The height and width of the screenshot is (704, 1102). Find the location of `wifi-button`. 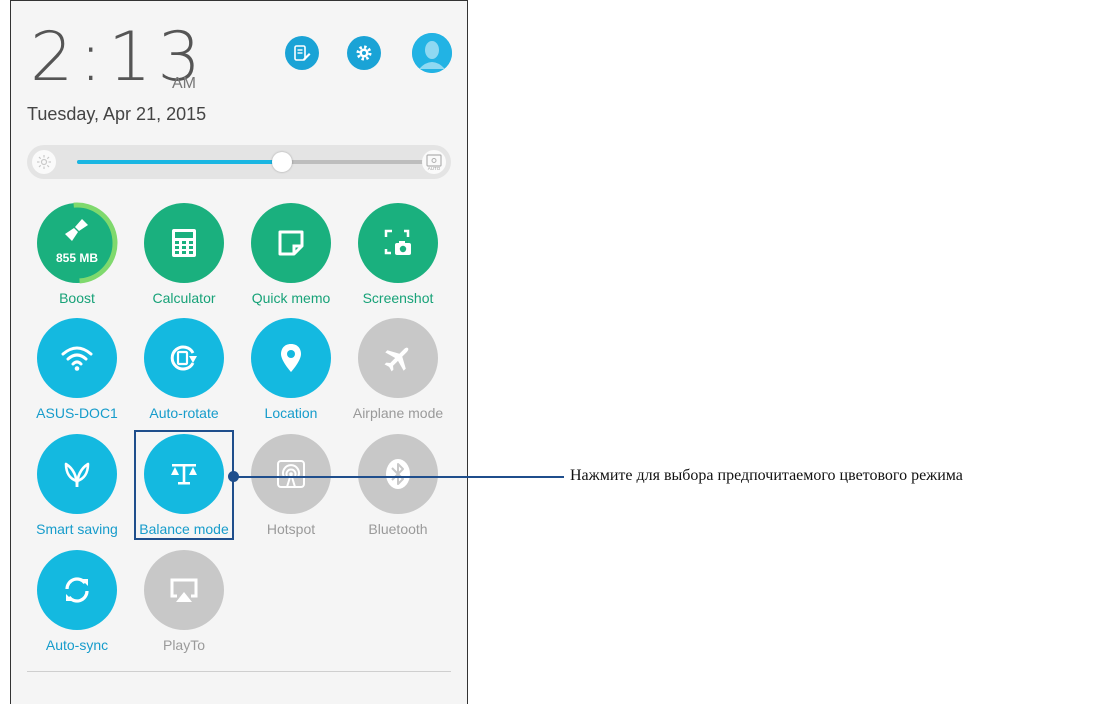

wifi-button is located at coordinates (77, 358).